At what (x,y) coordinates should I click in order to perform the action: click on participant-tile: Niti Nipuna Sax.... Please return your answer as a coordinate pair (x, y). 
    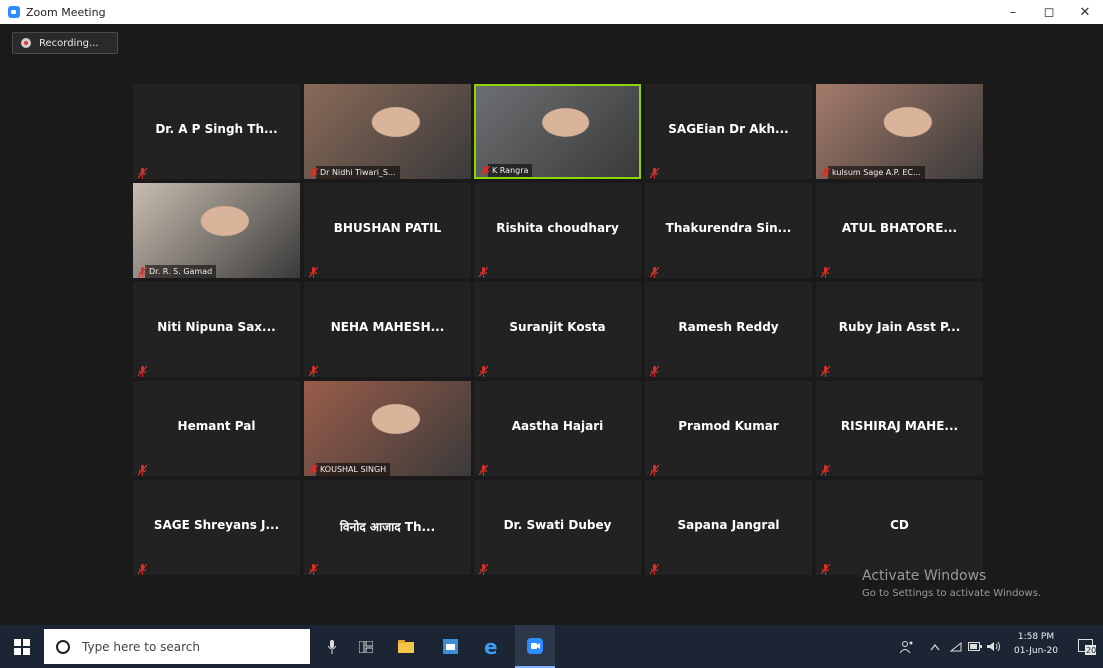
    Looking at the image, I should click on (216, 329).